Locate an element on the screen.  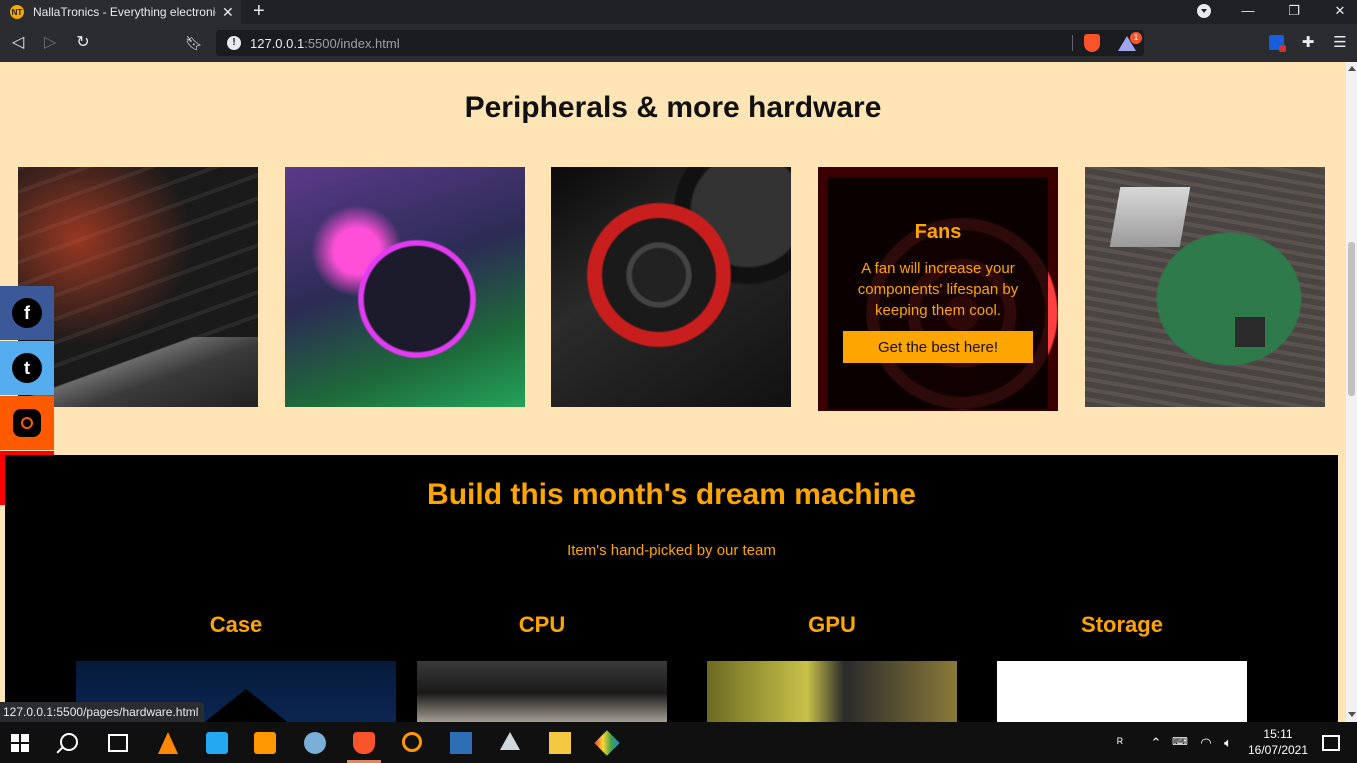
omnibox-separator is located at coordinates (1072, 43).